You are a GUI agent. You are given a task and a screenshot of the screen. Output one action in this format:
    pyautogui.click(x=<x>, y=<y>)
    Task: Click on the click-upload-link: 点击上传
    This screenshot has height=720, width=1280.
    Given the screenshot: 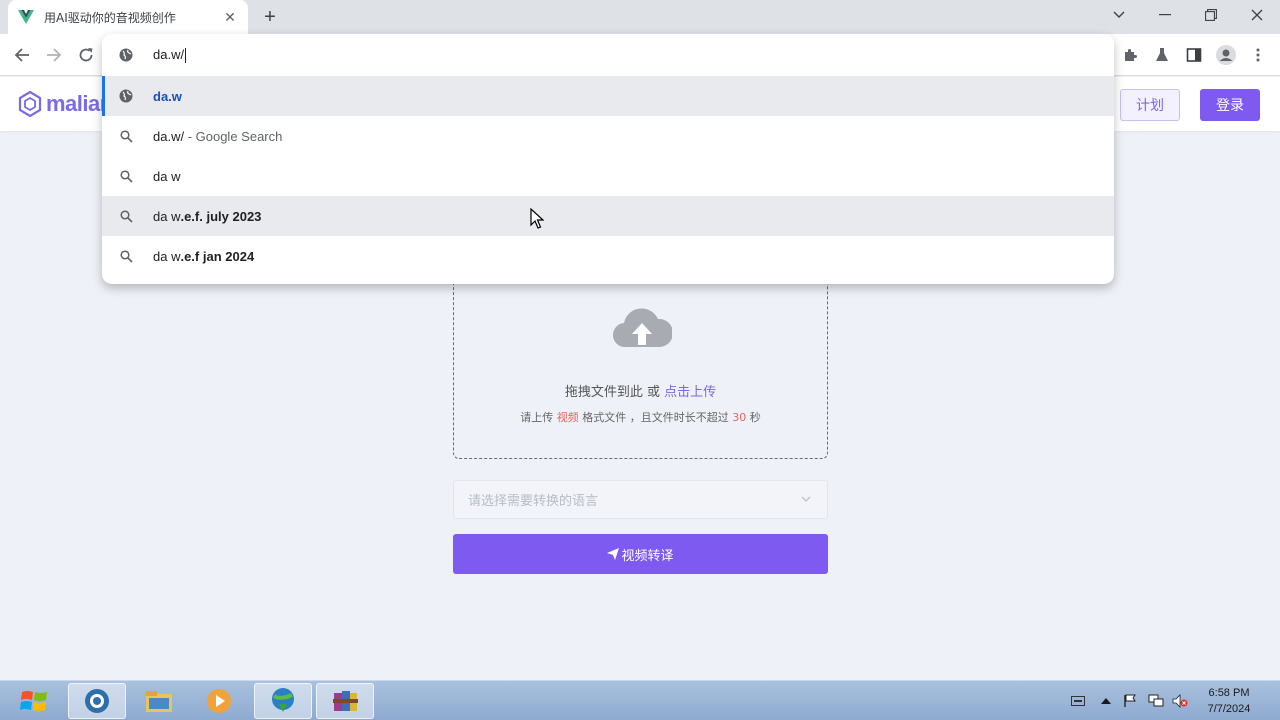 What is the action you would take?
    pyautogui.click(x=690, y=392)
    